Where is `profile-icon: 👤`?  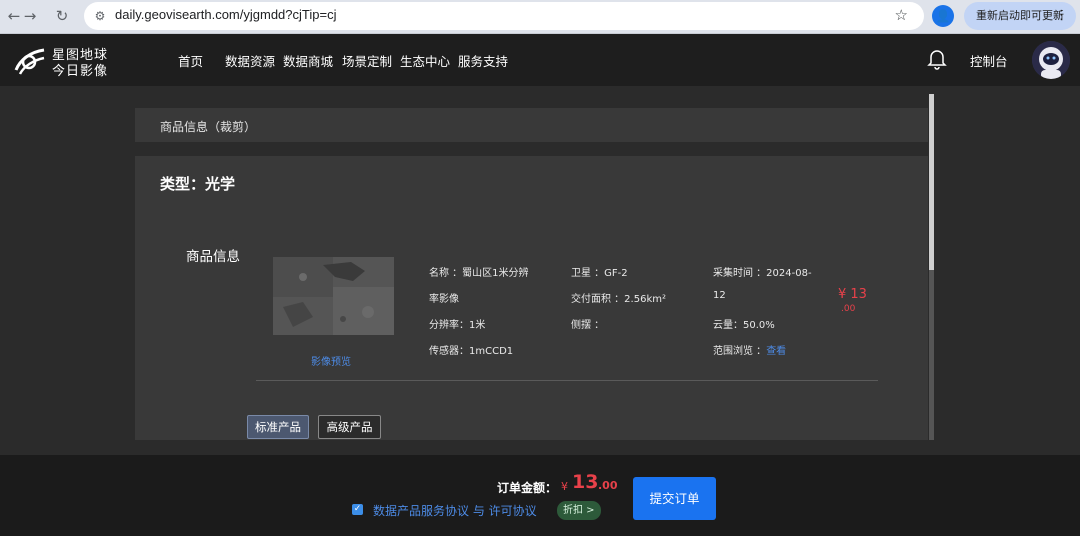 profile-icon: 👤 is located at coordinates (943, 16).